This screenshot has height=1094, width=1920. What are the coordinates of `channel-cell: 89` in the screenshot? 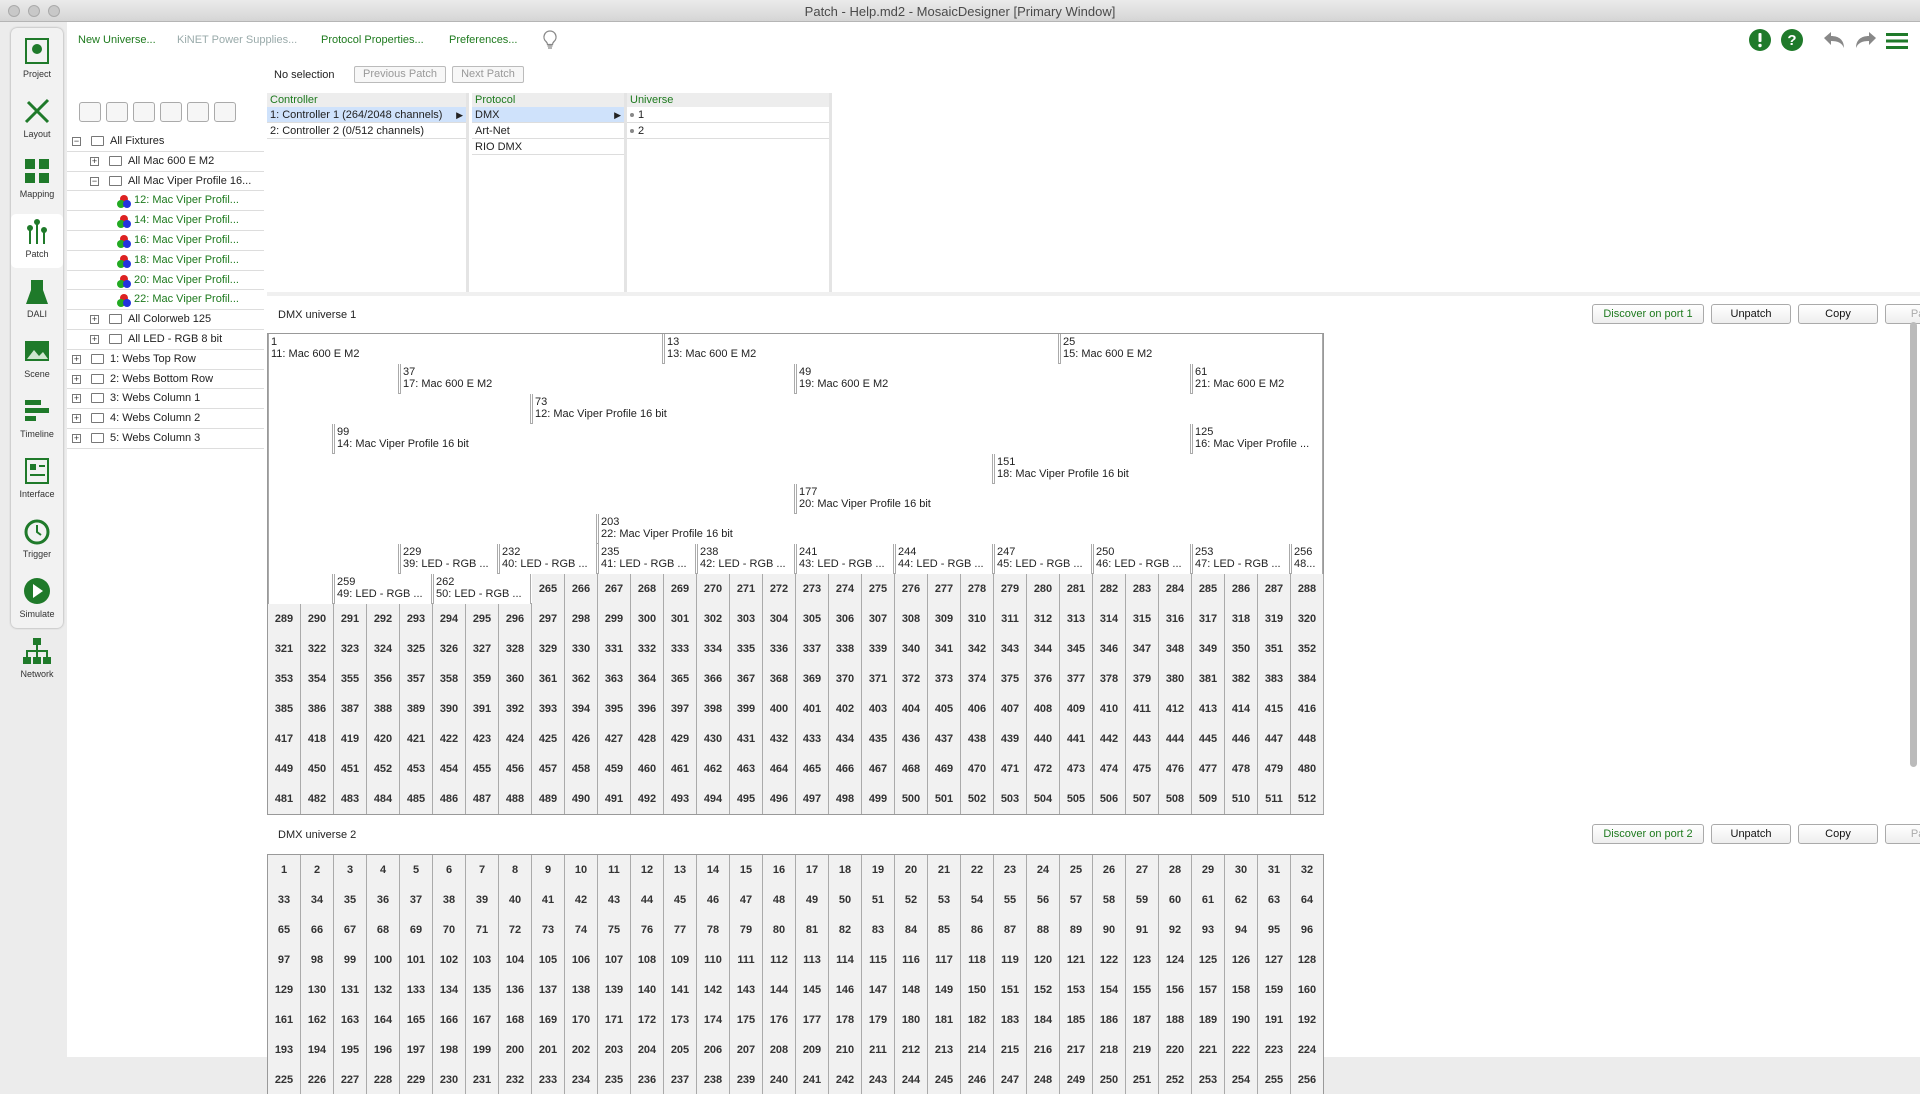 It's located at (1076, 930).